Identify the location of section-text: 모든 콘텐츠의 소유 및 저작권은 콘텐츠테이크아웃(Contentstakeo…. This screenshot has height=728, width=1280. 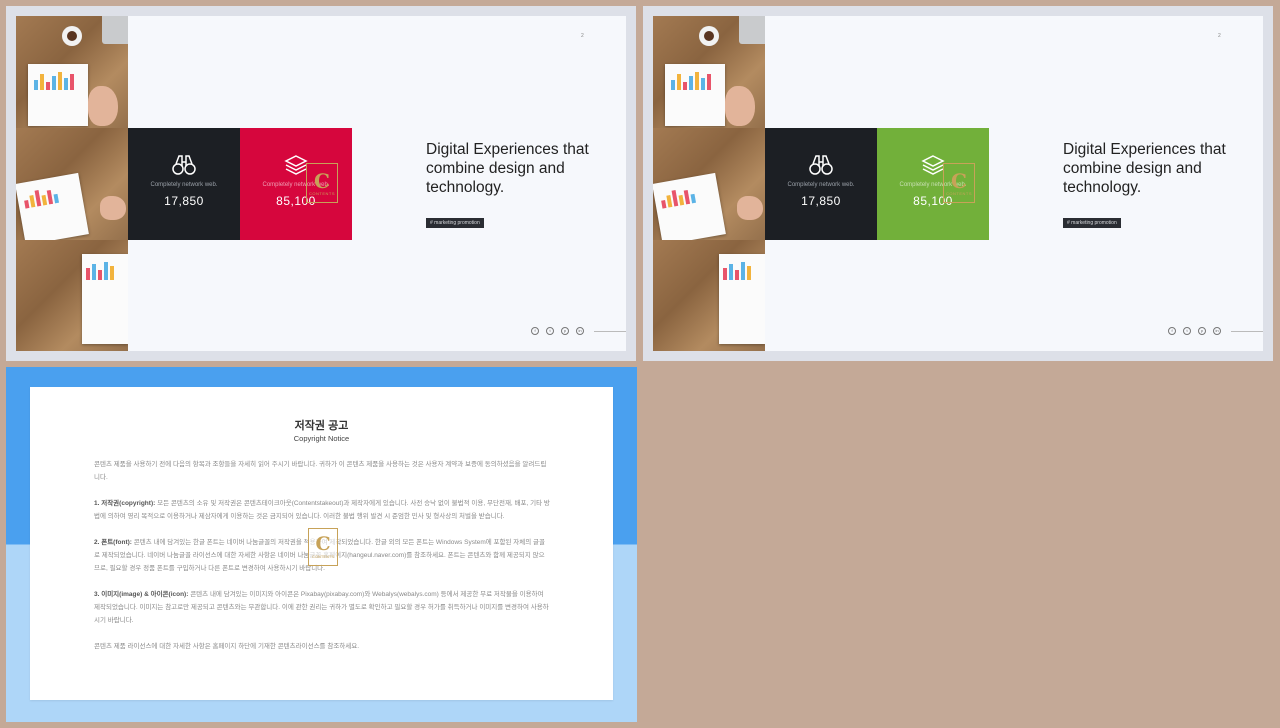
(322, 510).